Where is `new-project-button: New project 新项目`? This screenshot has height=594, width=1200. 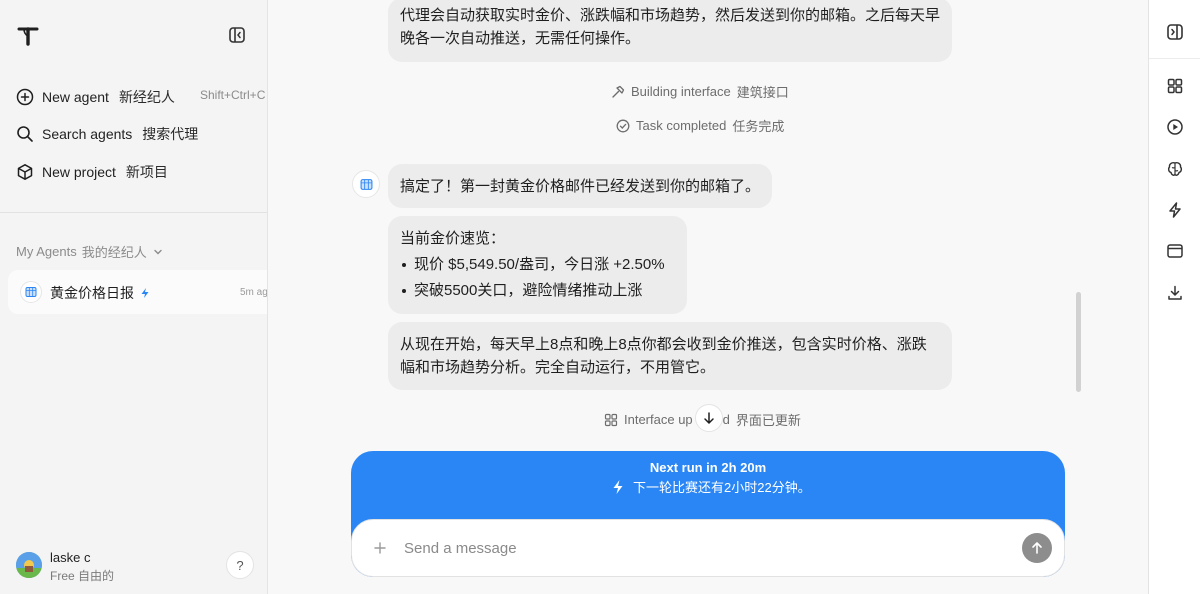
new-project-button: New project 新项目 is located at coordinates (92, 172).